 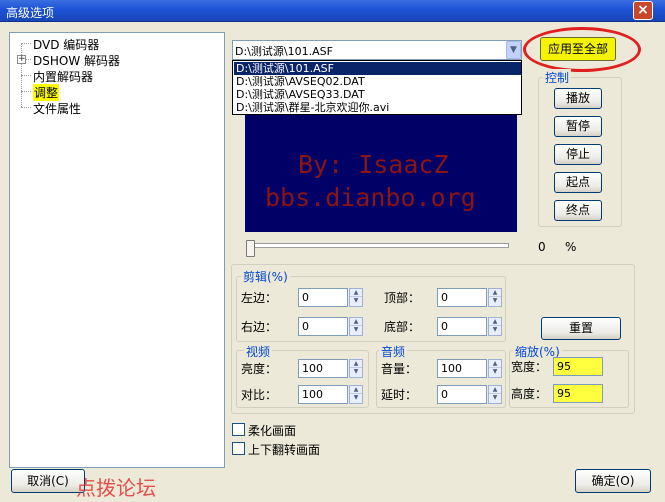 I want to click on flip-label: 上下翻转画面, so click(x=284, y=450).